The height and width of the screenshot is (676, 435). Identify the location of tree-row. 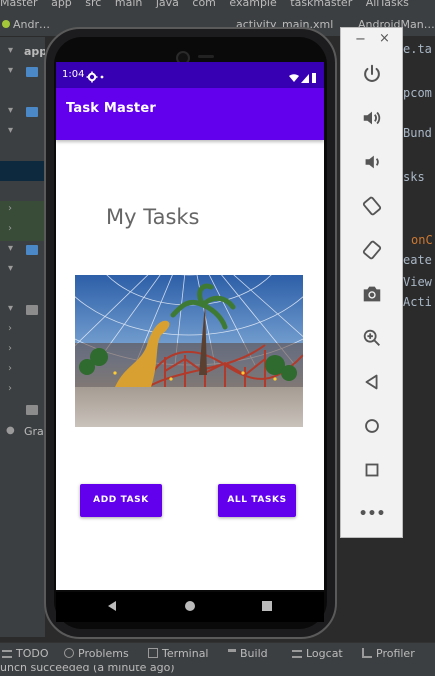
(22, 411).